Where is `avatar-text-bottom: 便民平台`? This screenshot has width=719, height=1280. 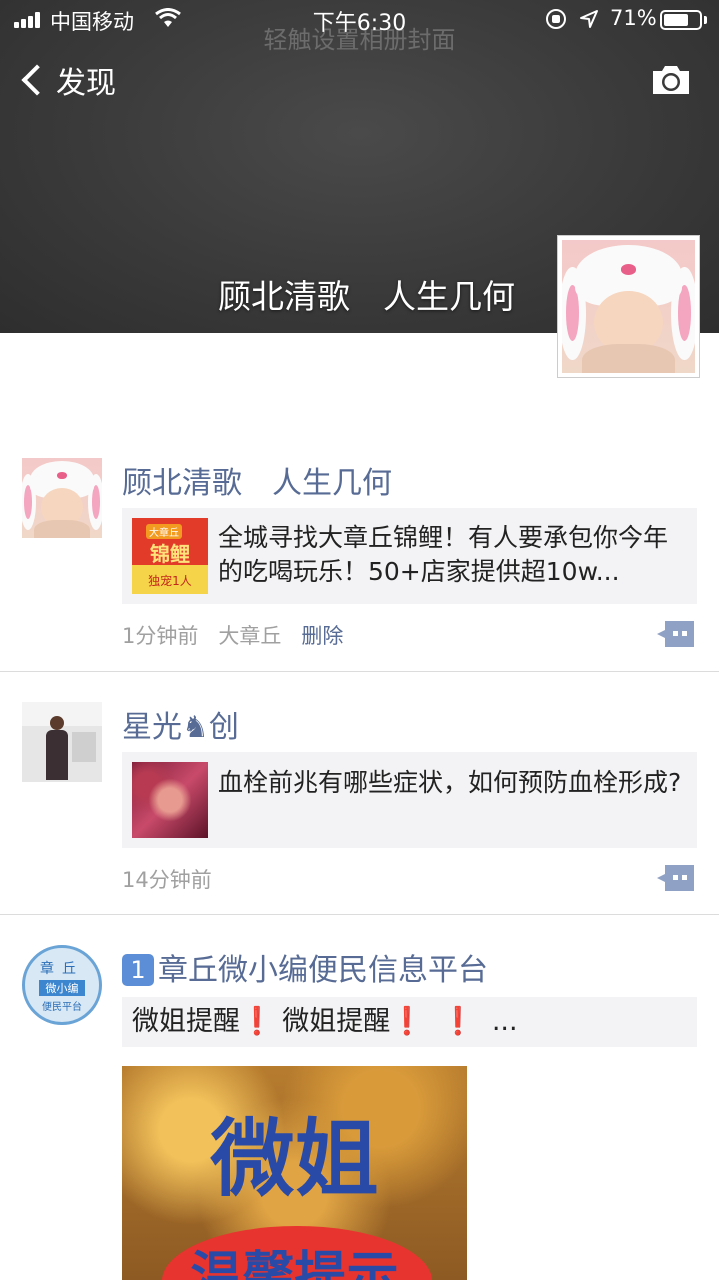 avatar-text-bottom: 便民平台 is located at coordinates (62, 1007).